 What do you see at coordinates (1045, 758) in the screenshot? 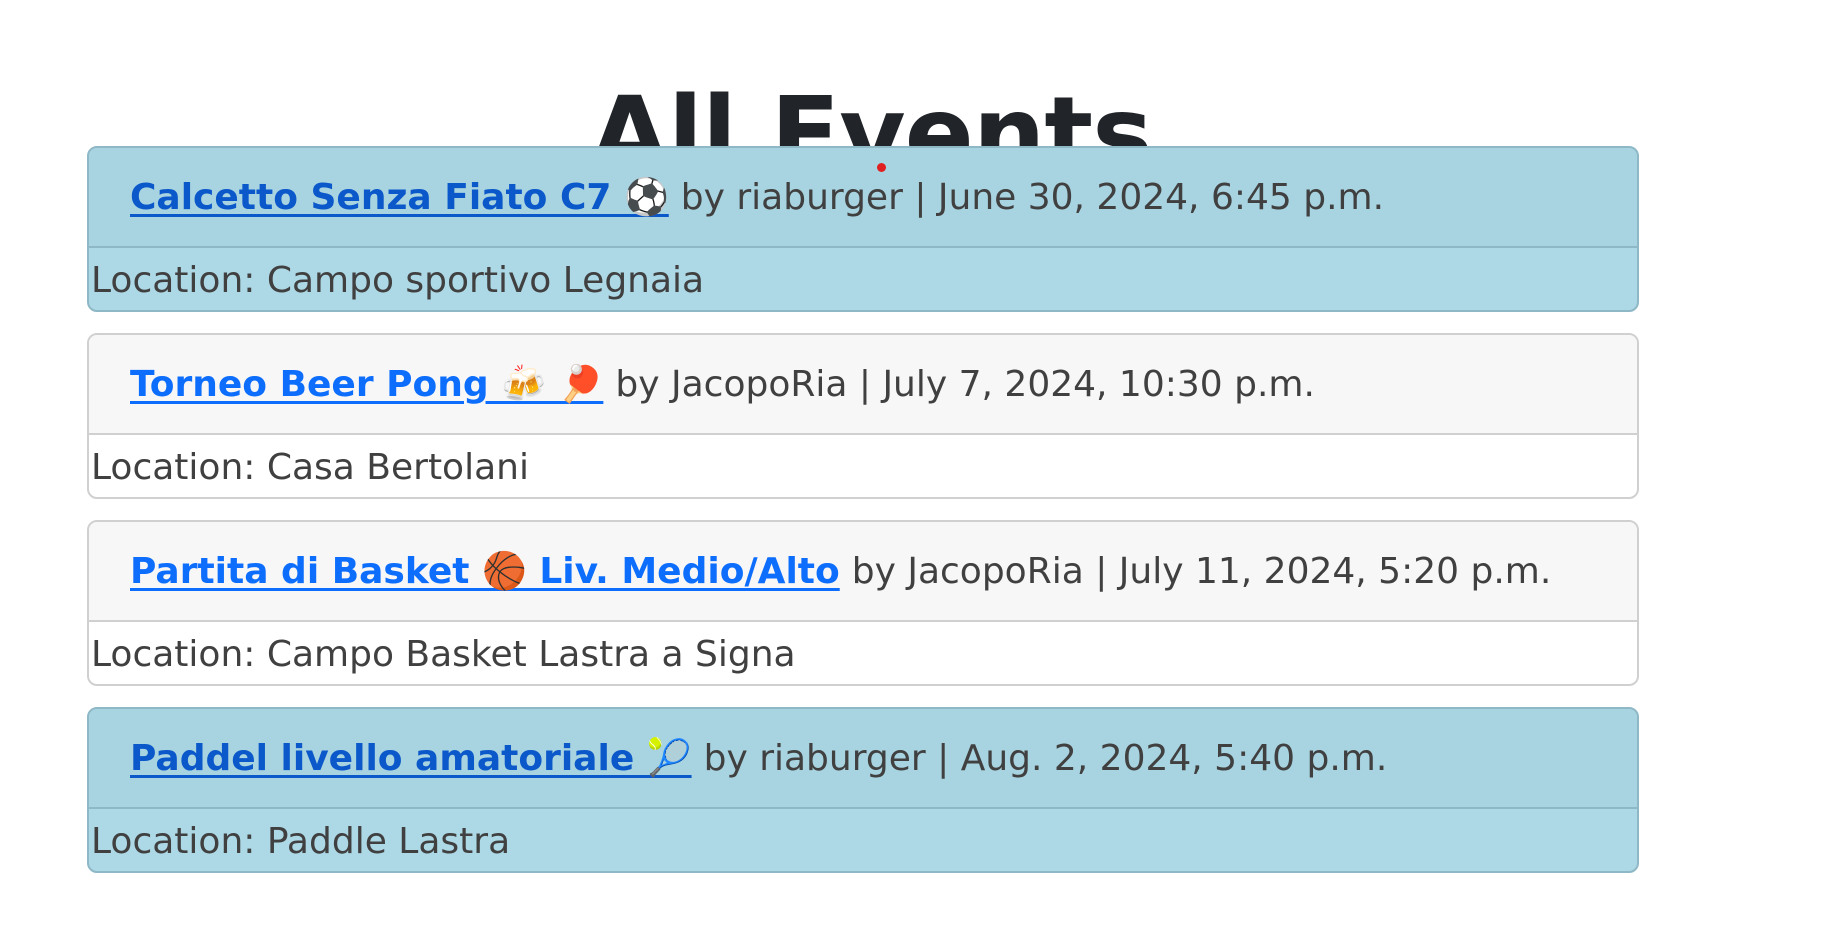
I see `event-meta: by riaburger | Aug. 2, 2024, 5:40 p.m.` at bounding box center [1045, 758].